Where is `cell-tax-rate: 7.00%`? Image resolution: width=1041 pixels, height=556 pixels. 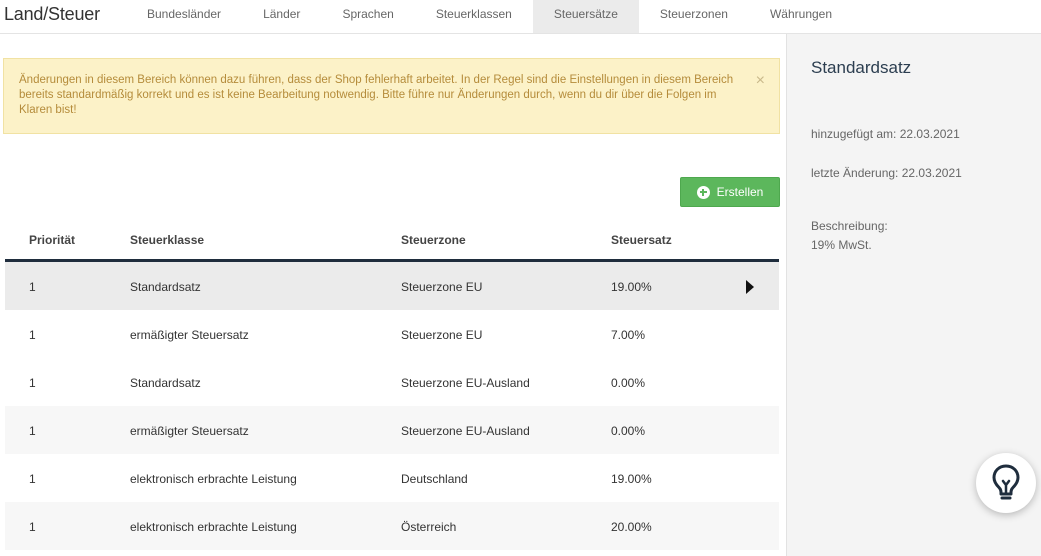 cell-tax-rate: 7.00% is located at coordinates (628, 335).